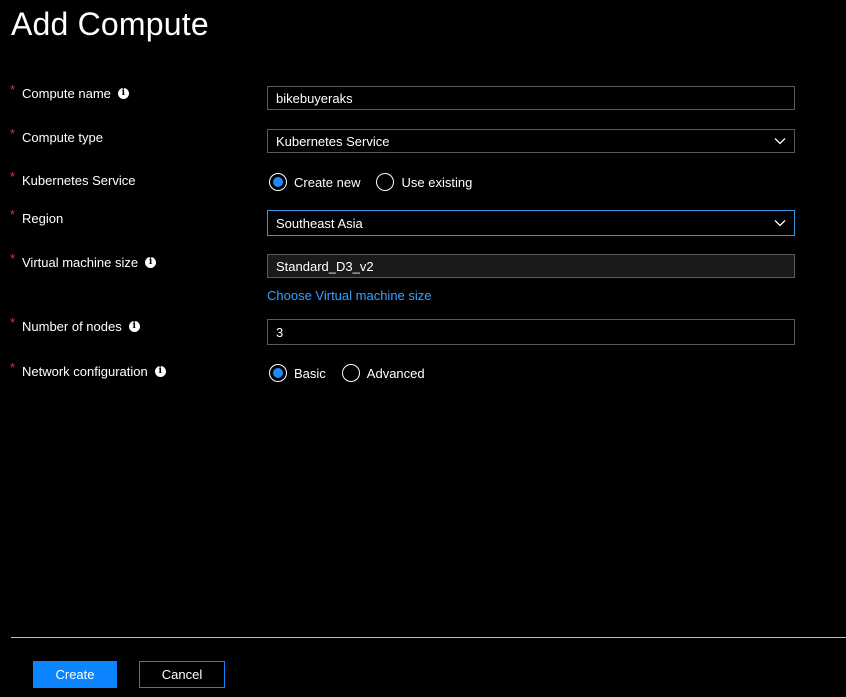  I want to click on compute-type-select: Kubernetes Service, so click(531, 141).